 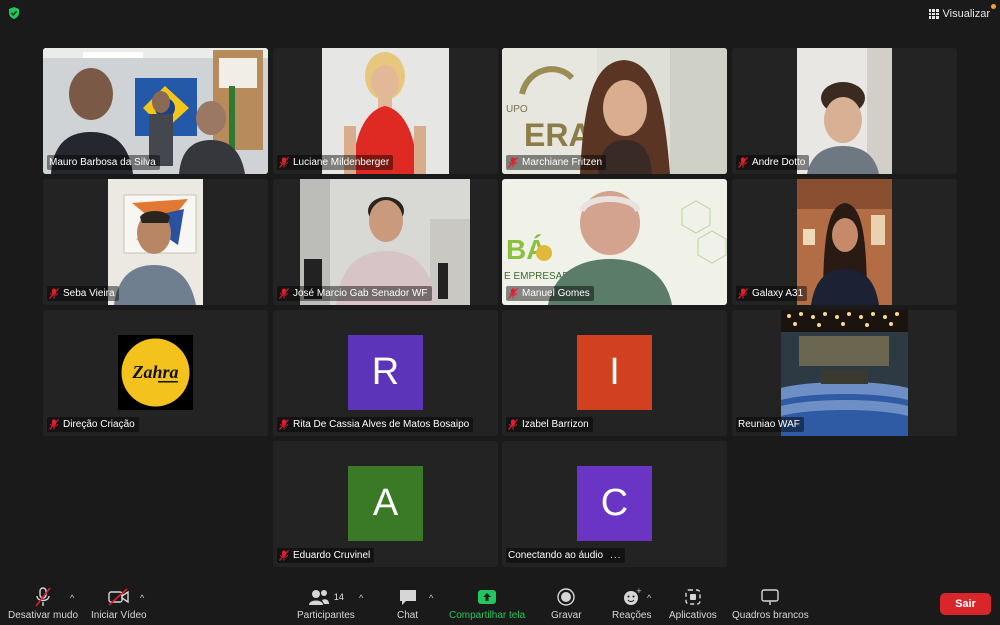 I want to click on participant-name-tag: Mauro Barbosa da Silva, so click(x=103, y=162).